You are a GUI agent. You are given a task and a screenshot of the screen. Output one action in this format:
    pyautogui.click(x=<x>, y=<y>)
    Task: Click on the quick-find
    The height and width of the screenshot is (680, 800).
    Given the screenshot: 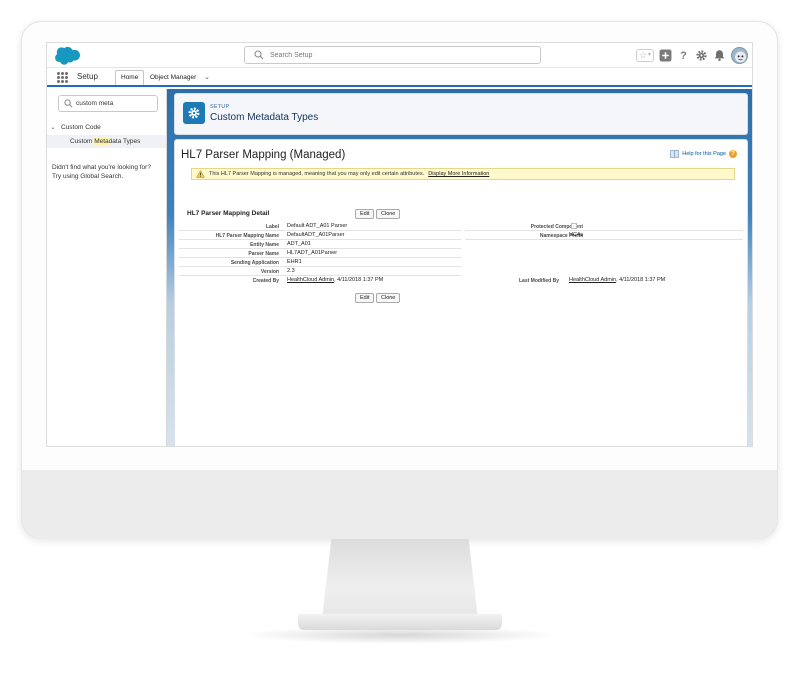 What is the action you would take?
    pyautogui.click(x=108, y=103)
    